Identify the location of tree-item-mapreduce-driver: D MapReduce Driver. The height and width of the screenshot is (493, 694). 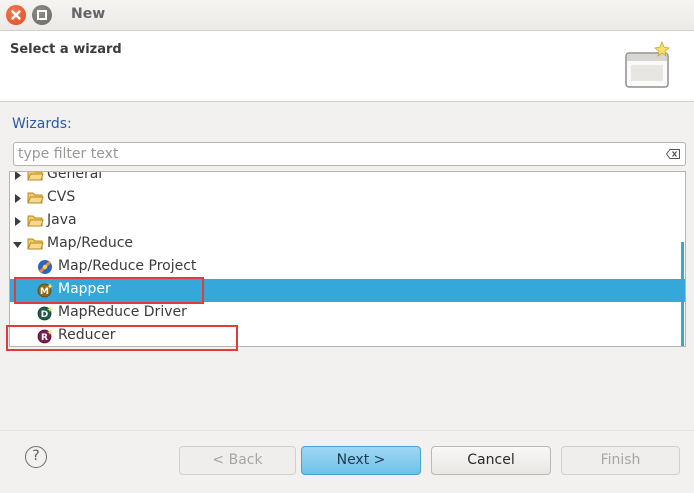
(347, 313).